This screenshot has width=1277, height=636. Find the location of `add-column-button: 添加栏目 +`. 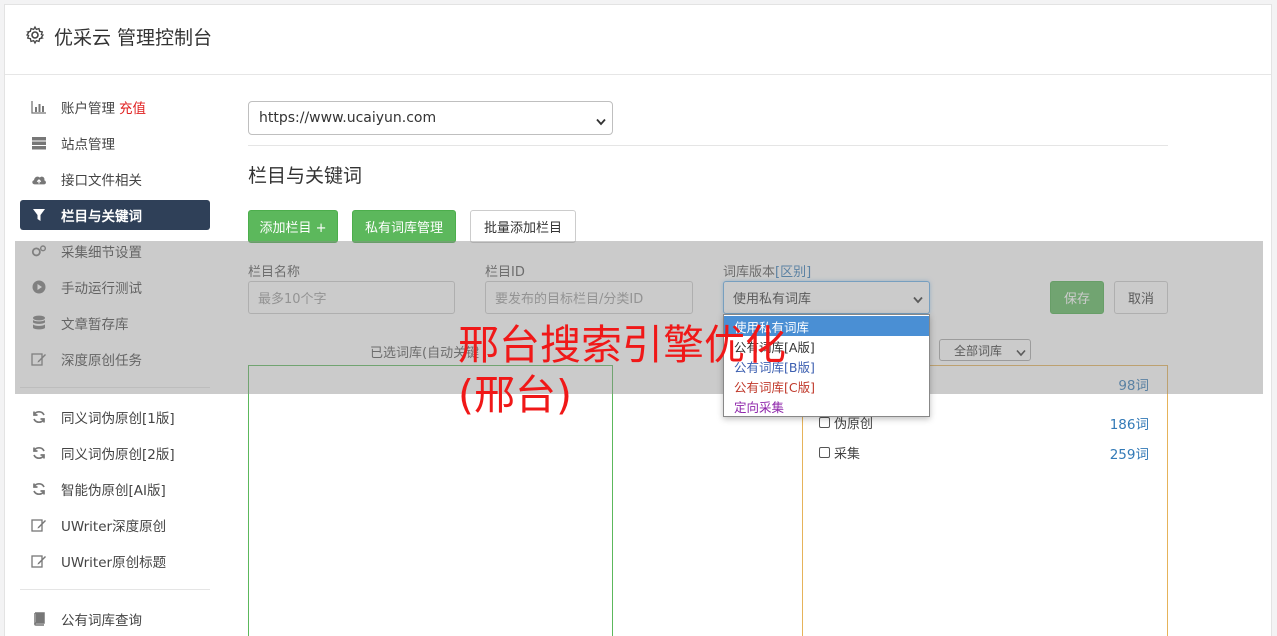

add-column-button: 添加栏目 + is located at coordinates (293, 226).